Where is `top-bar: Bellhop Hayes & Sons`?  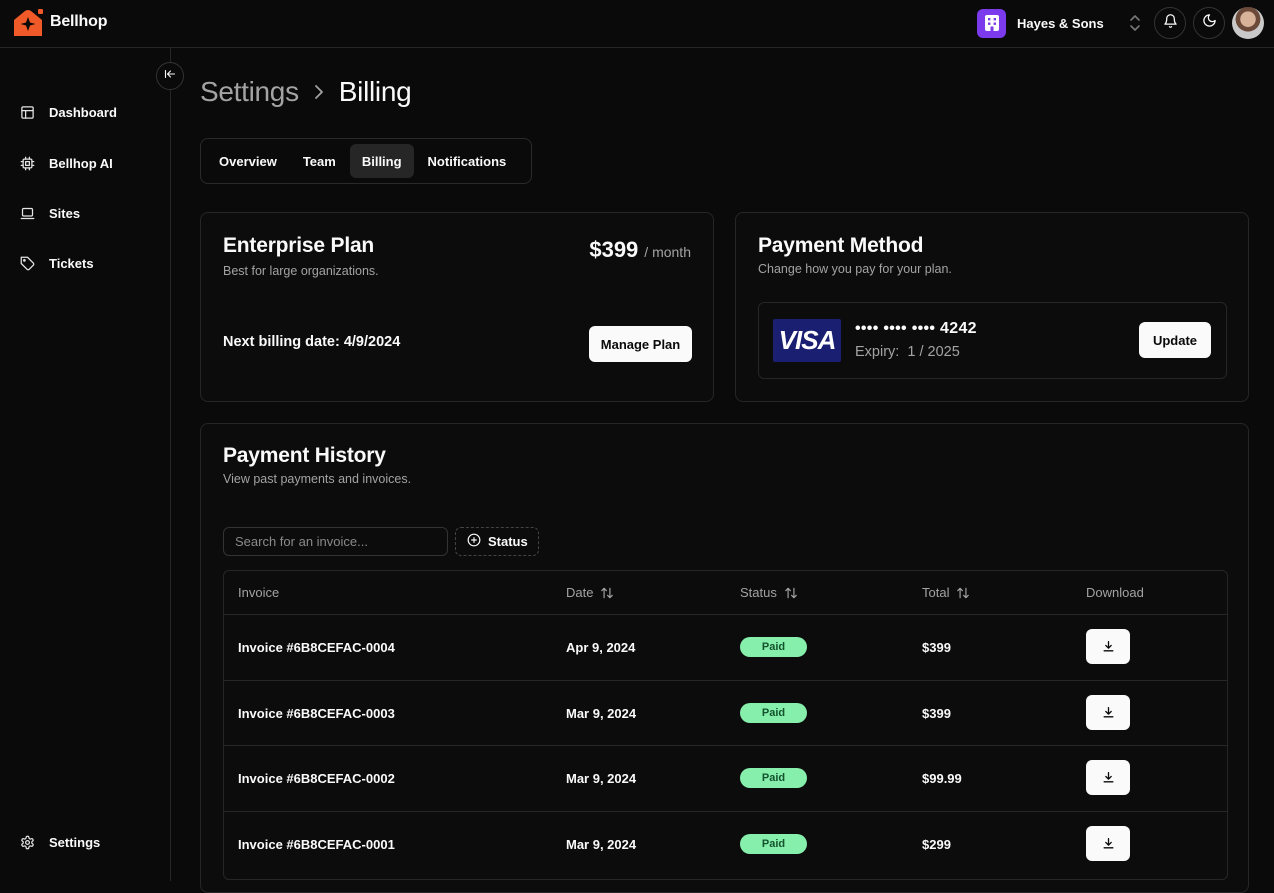 top-bar: Bellhop Hayes & Sons is located at coordinates (637, 24).